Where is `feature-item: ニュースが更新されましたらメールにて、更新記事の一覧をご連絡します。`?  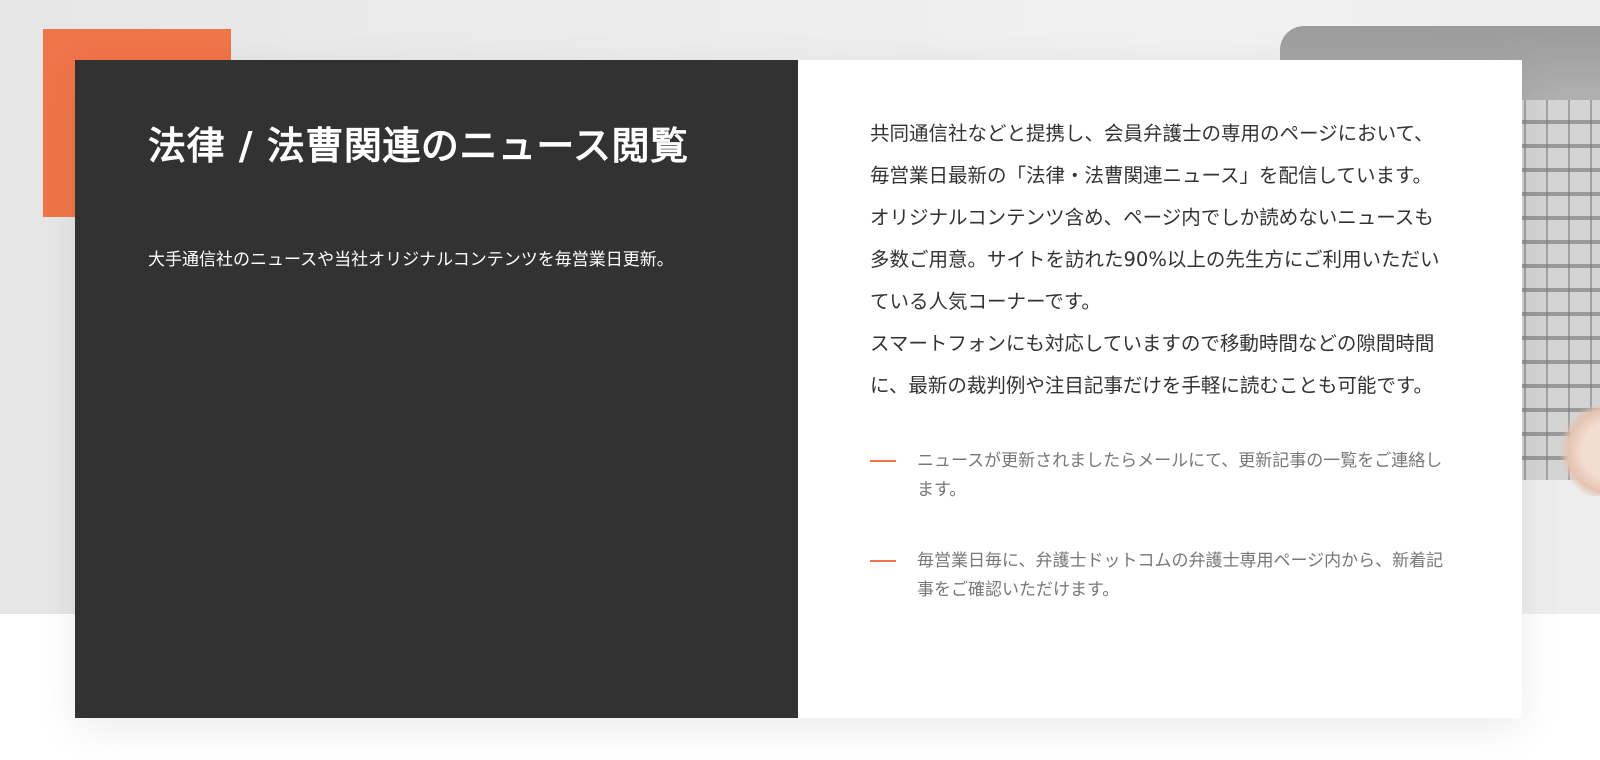 feature-item: ニュースが更新されましたらメールにて、更新記事の一覧をご連絡します。 is located at coordinates (1166, 476).